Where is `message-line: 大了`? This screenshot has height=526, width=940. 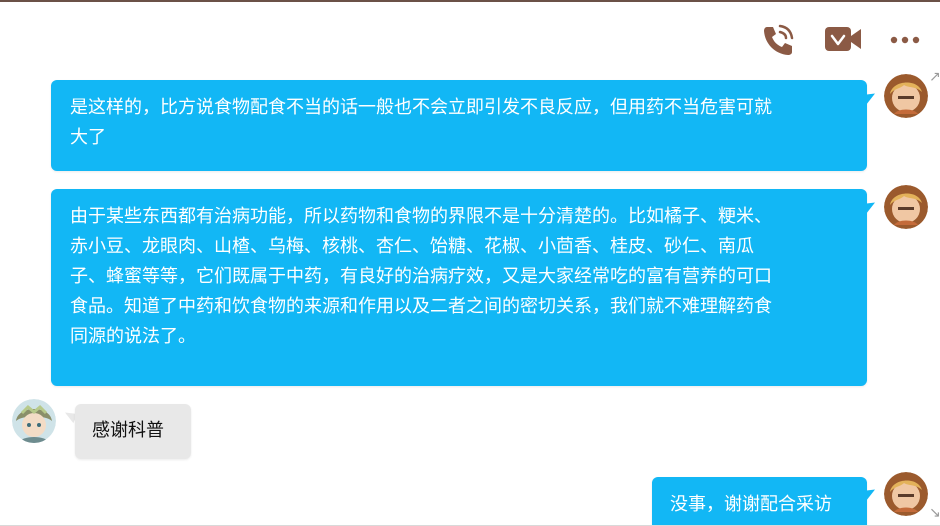 message-line: 大了 is located at coordinates (88, 137).